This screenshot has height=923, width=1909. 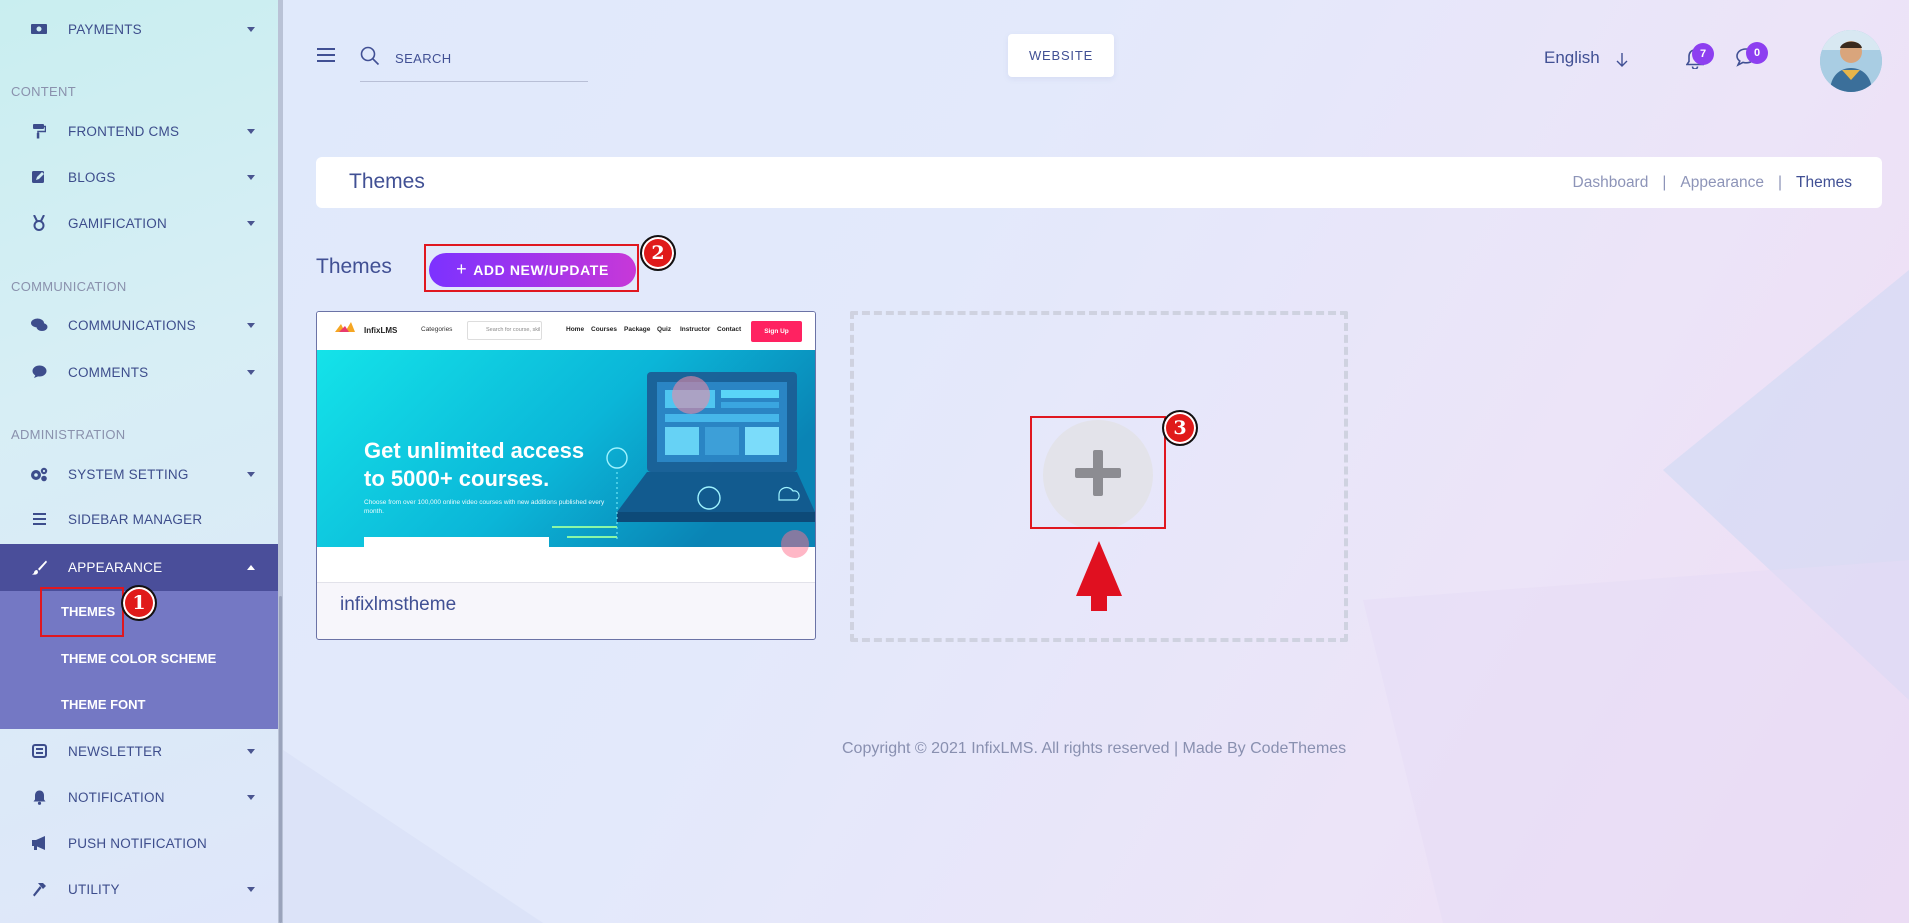 What do you see at coordinates (139, 889) in the screenshot?
I see `sidebar-item-utility: UTILITY` at bounding box center [139, 889].